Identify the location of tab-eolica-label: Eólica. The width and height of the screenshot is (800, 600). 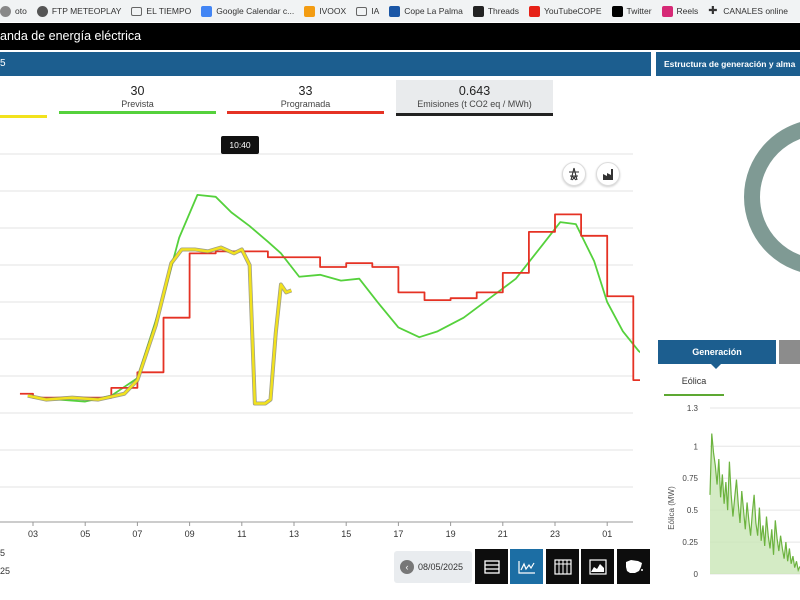
(694, 381).